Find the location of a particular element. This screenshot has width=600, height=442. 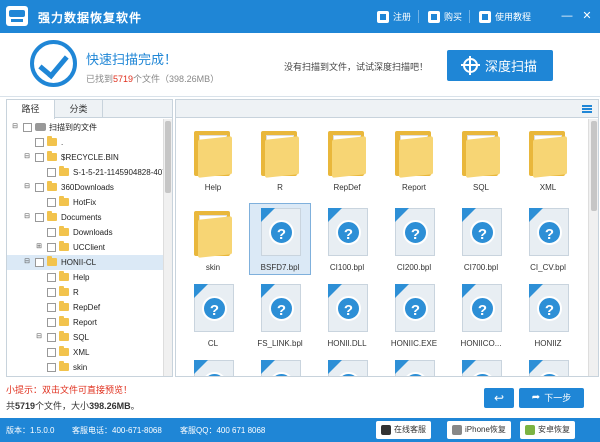

file-item: ? HONIIC.EXE is located at coordinates (414, 319).